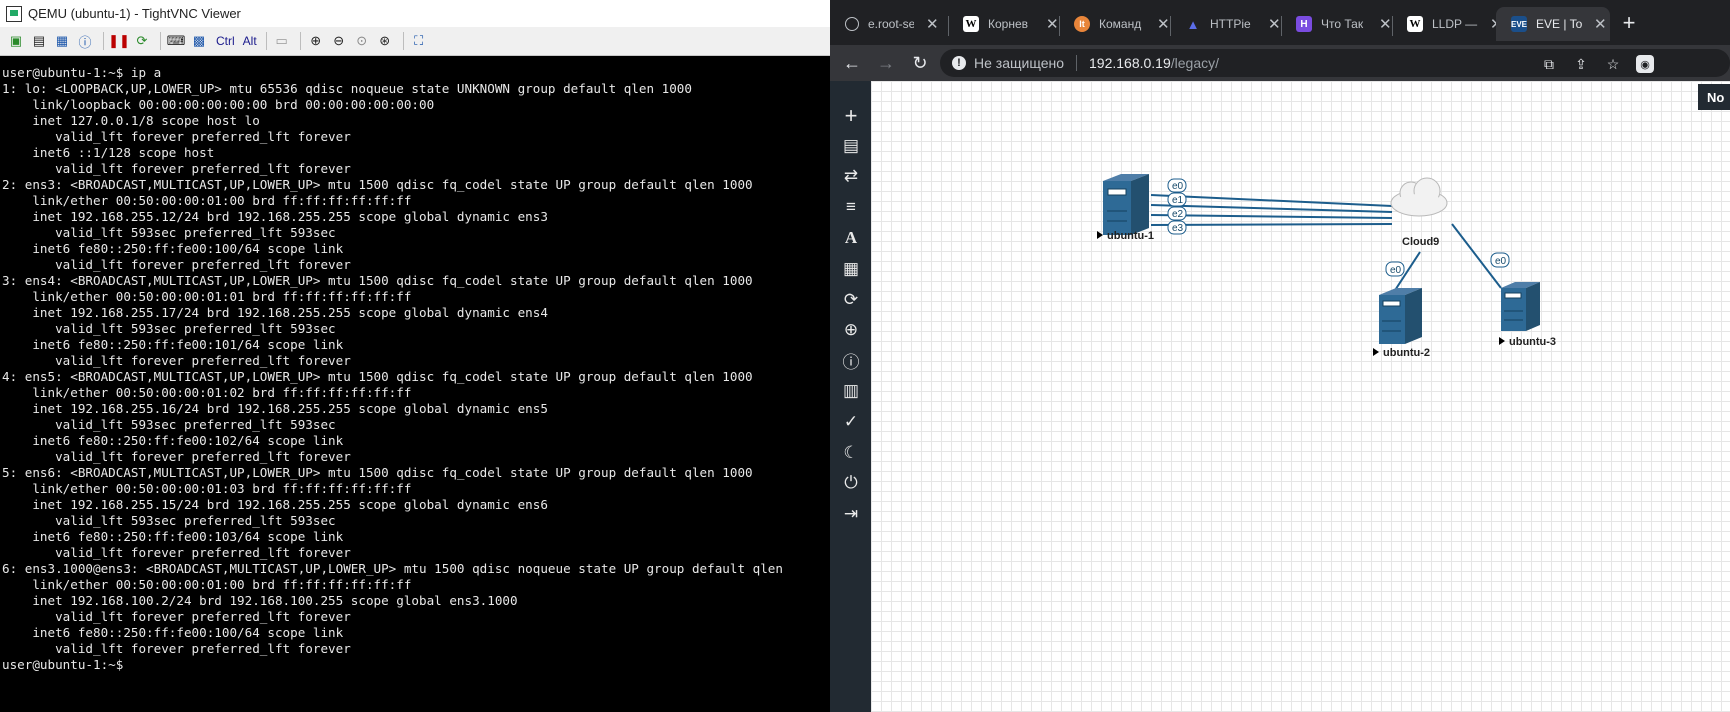  What do you see at coordinates (851, 238) in the screenshot?
I see `text-object-icon: A` at bounding box center [851, 238].